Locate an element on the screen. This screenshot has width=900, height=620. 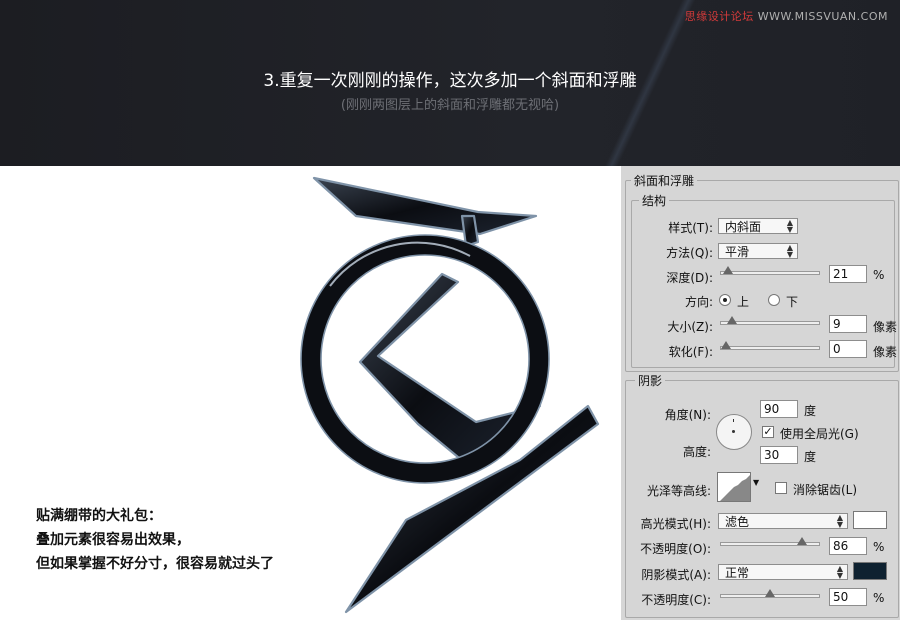
highlight-opacity-input: 86 is located at coordinates (848, 546).